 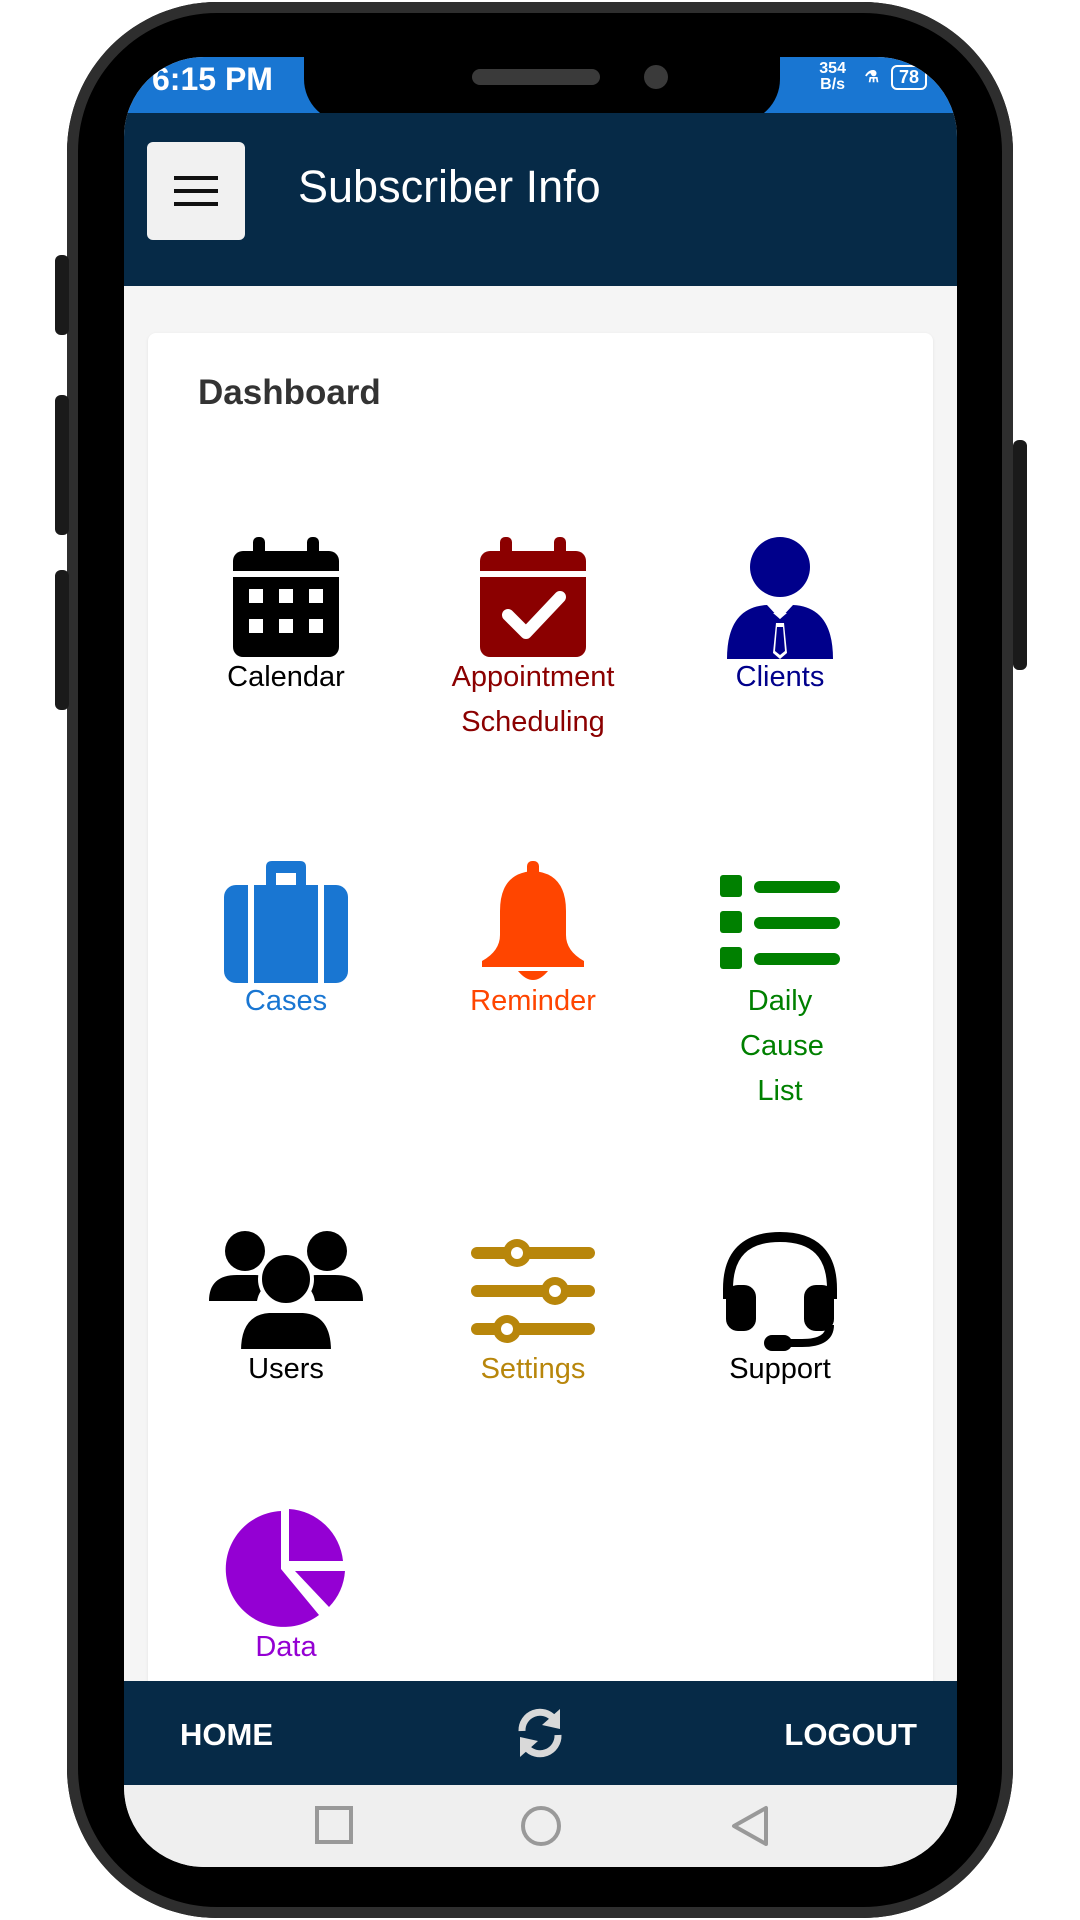 I want to click on tile-settings: Settings, so click(x=533, y=1310).